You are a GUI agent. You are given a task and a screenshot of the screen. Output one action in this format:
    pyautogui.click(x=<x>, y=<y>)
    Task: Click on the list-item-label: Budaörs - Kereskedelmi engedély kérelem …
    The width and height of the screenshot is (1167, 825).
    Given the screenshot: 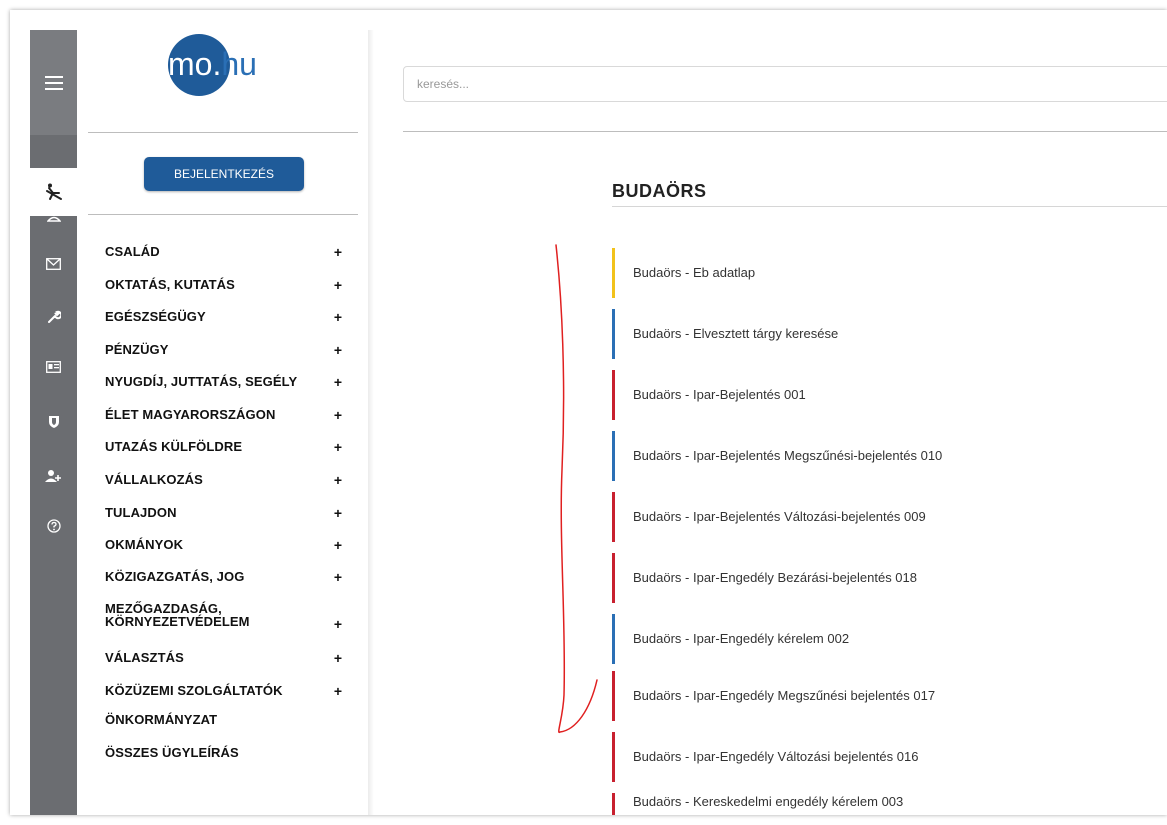 What is the action you would take?
    pyautogui.click(x=768, y=801)
    